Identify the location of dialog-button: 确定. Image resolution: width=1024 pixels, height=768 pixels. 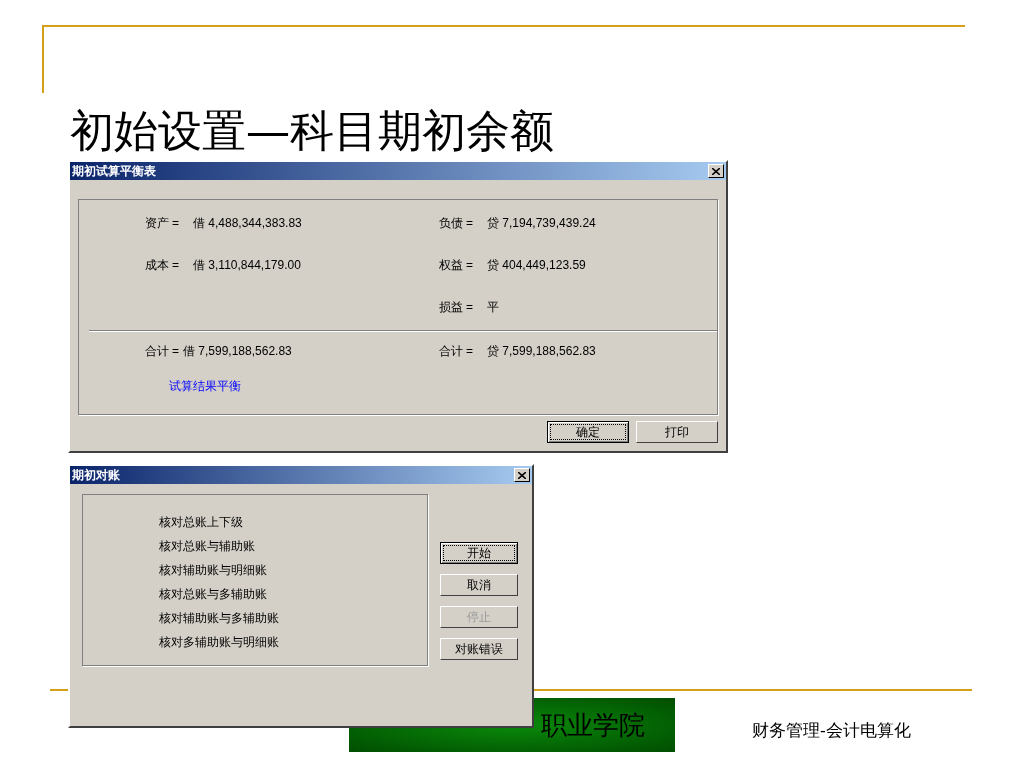
(588, 432).